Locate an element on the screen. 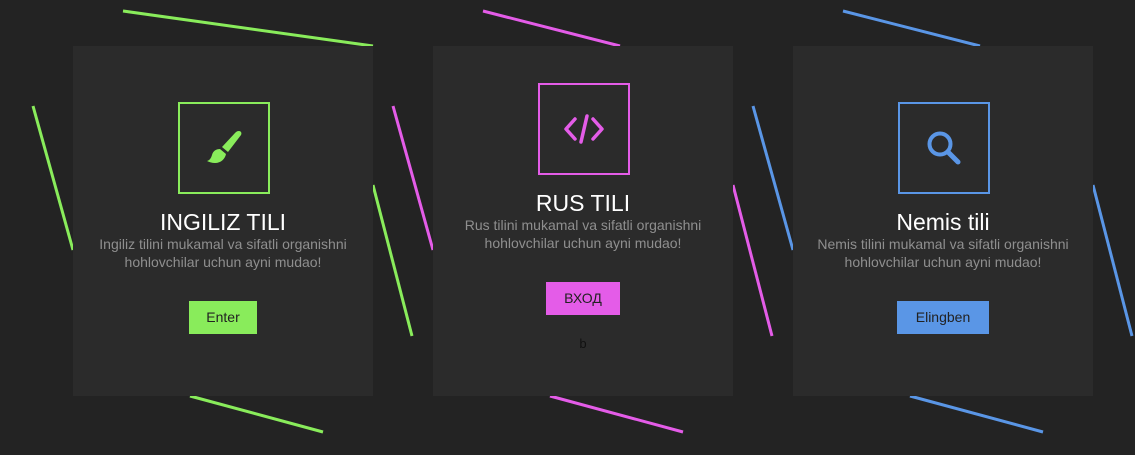  card-english-title: INGILIZ TILI is located at coordinates (223, 222).